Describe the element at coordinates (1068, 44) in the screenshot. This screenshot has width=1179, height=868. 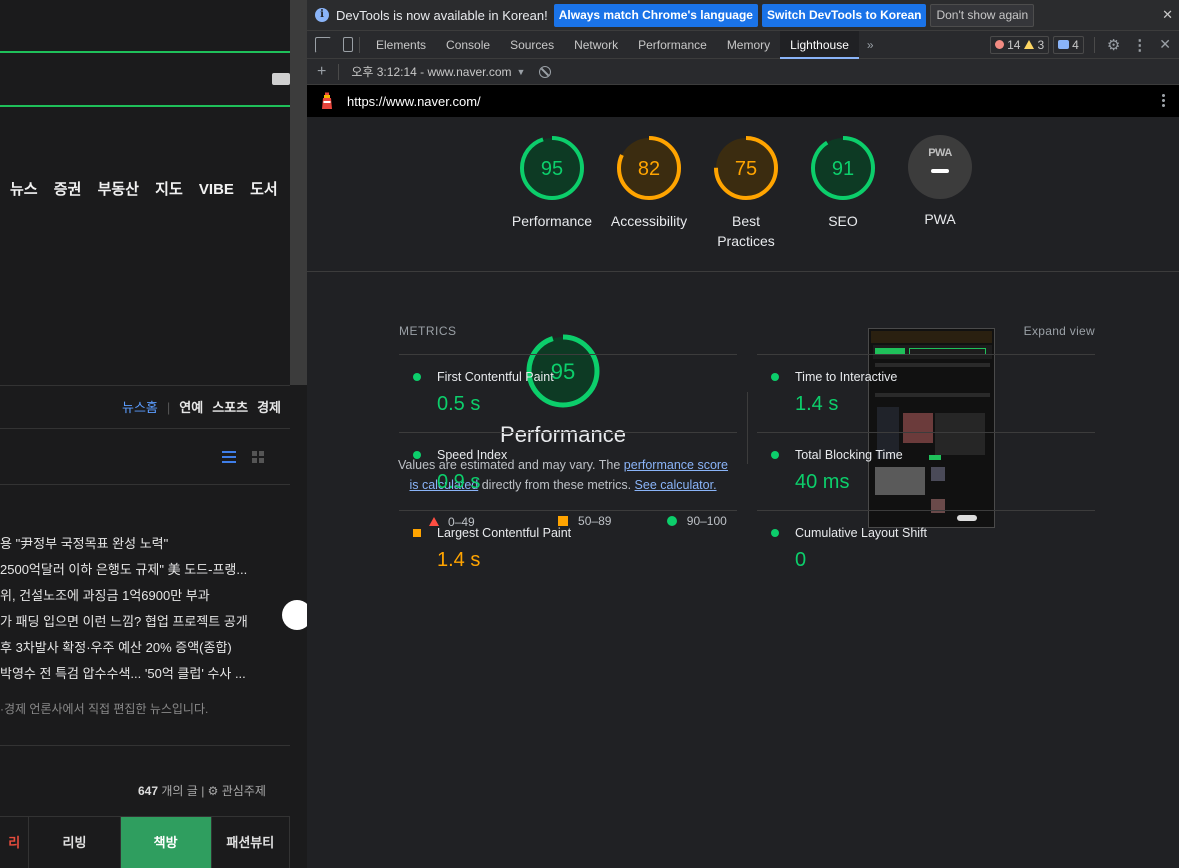
I see `messages-badge: 4` at that location.